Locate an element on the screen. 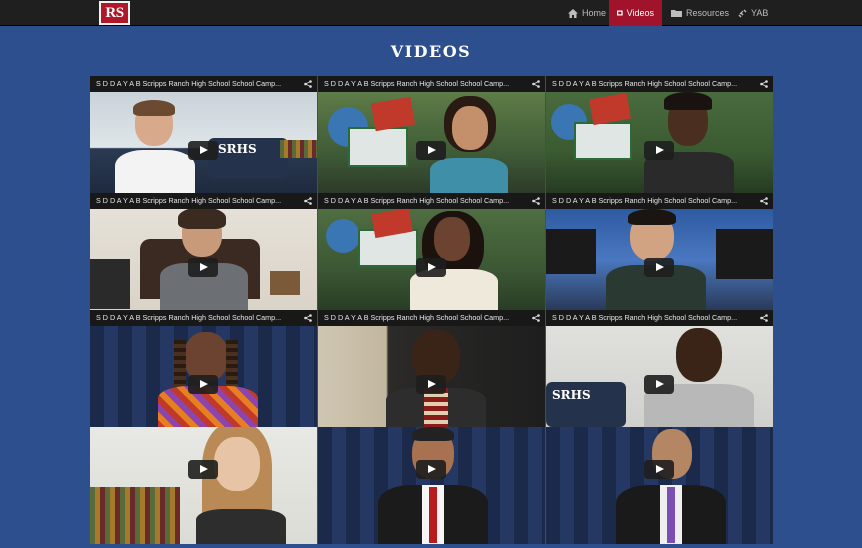  folder-icon is located at coordinates (676, 13).